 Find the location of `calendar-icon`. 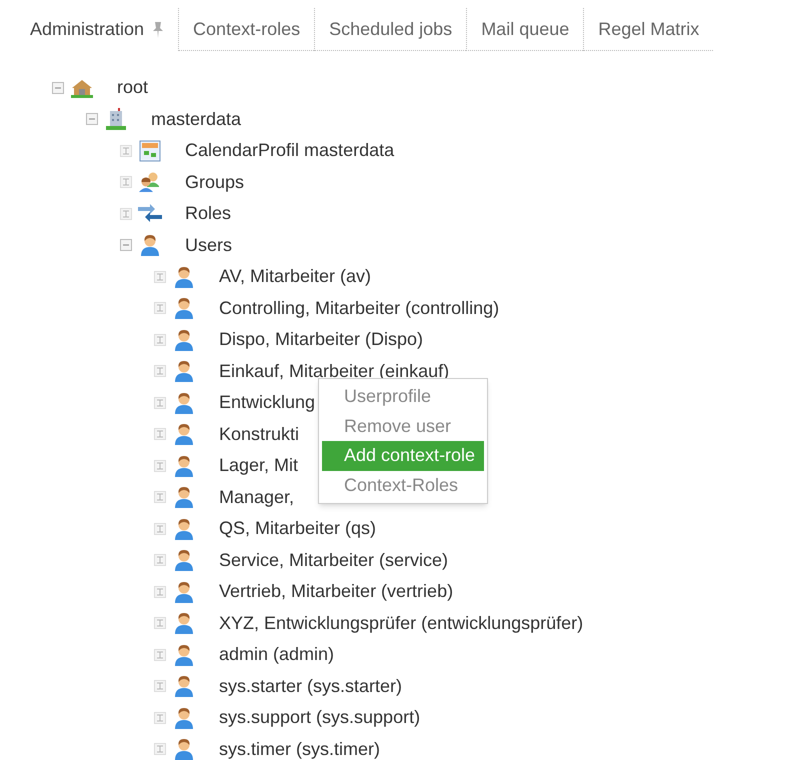

calendar-icon is located at coordinates (150, 151).